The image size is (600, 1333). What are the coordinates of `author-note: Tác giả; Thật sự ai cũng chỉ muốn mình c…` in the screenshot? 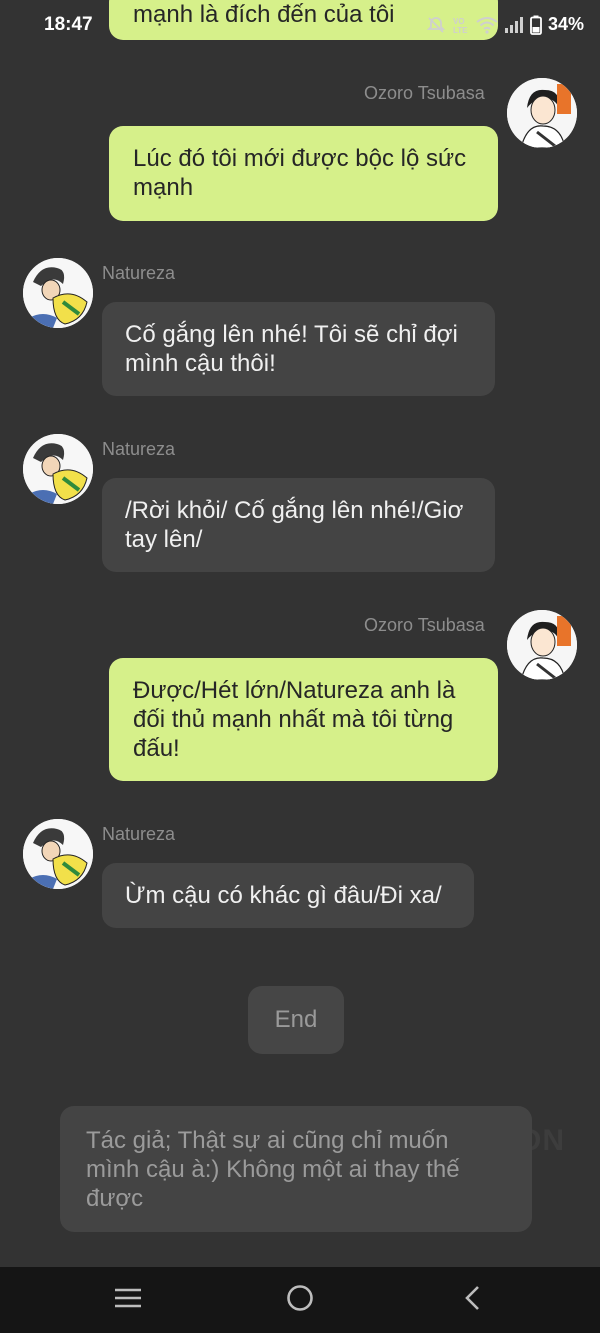 It's located at (296, 1169).